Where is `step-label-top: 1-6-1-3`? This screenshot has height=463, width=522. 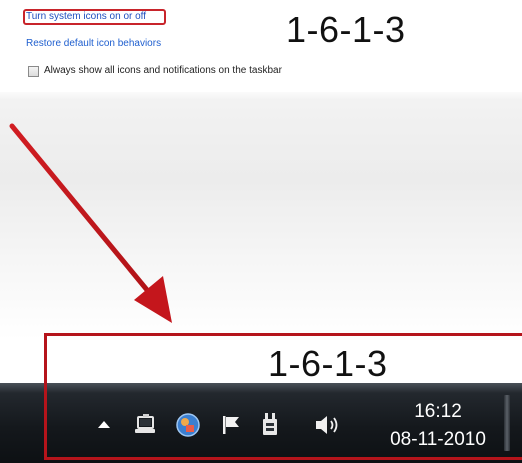 step-label-top: 1-6-1-3 is located at coordinates (346, 29).